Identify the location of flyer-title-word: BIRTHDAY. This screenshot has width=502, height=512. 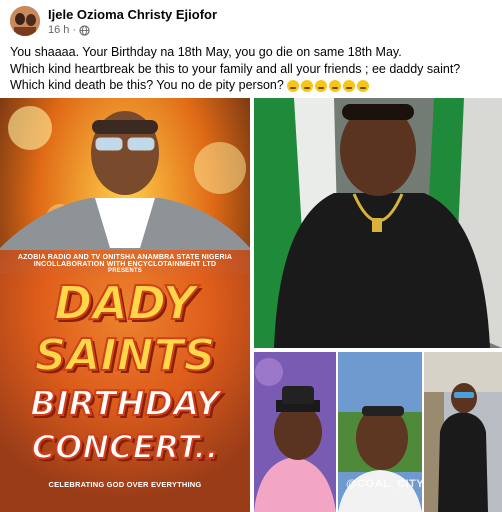
(125, 404).